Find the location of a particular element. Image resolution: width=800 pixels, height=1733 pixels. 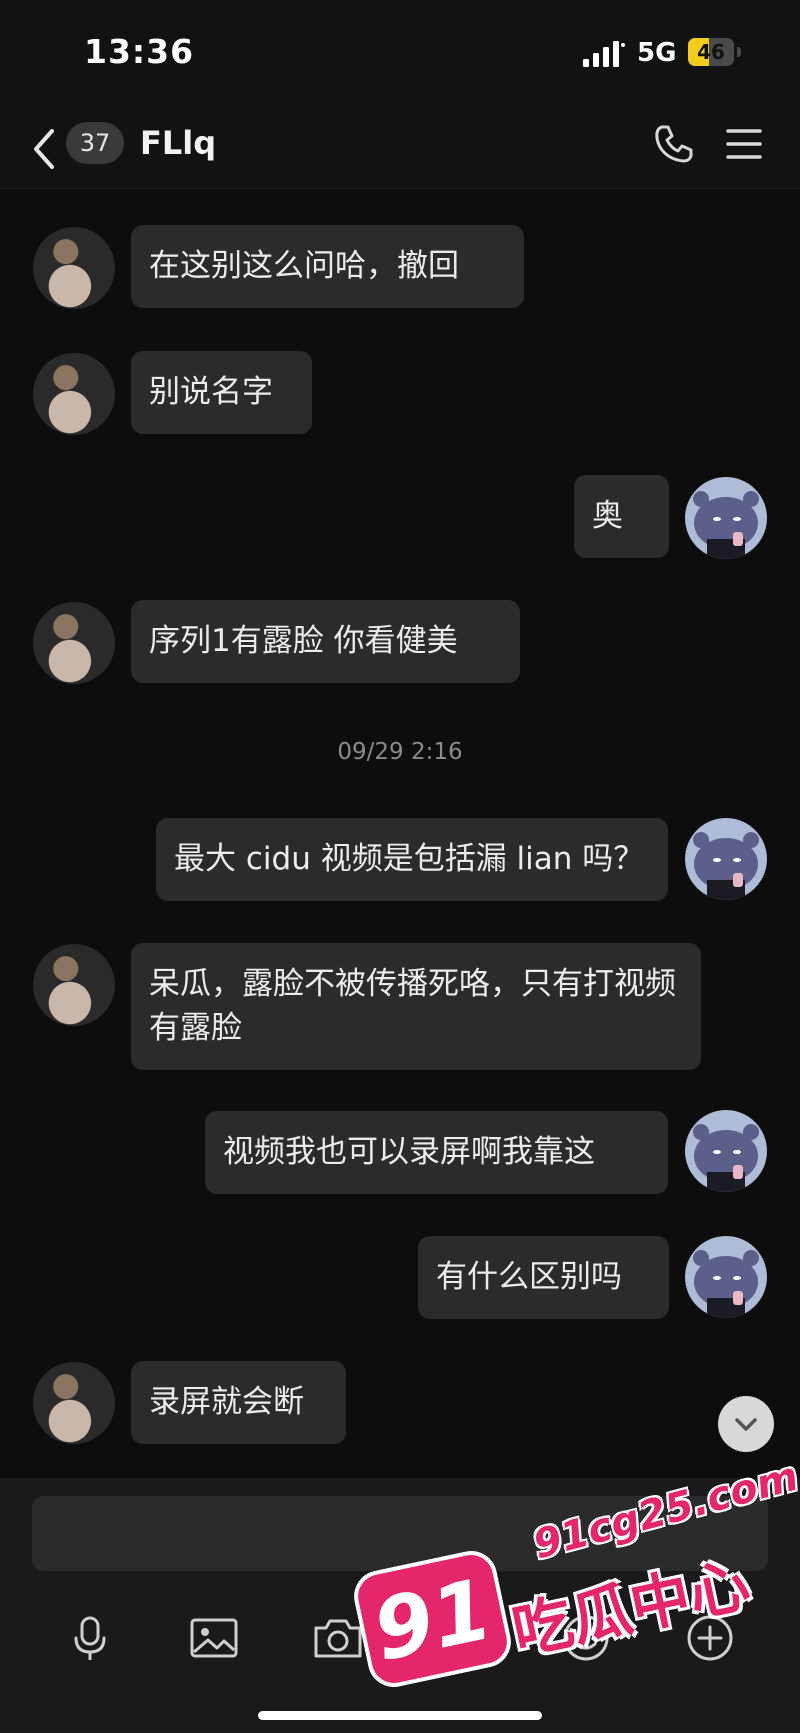

message-bubble: 呆瓜，露脸不被传播死咯，只有打视频有露脸 is located at coordinates (416, 1006).